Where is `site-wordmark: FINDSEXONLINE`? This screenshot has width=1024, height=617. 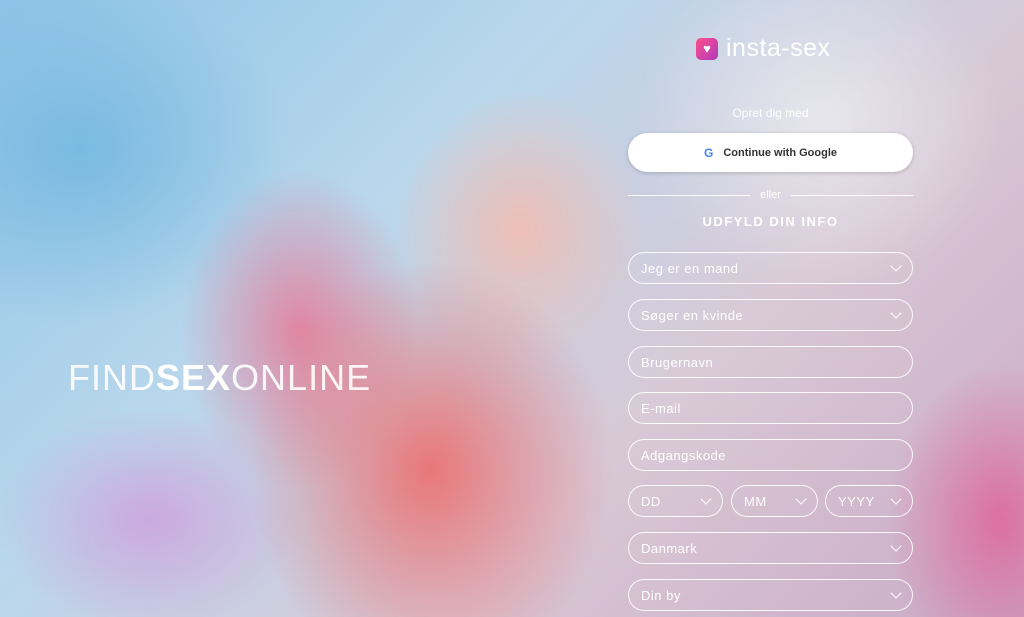
site-wordmark: FINDSEXONLINE is located at coordinates (219, 378).